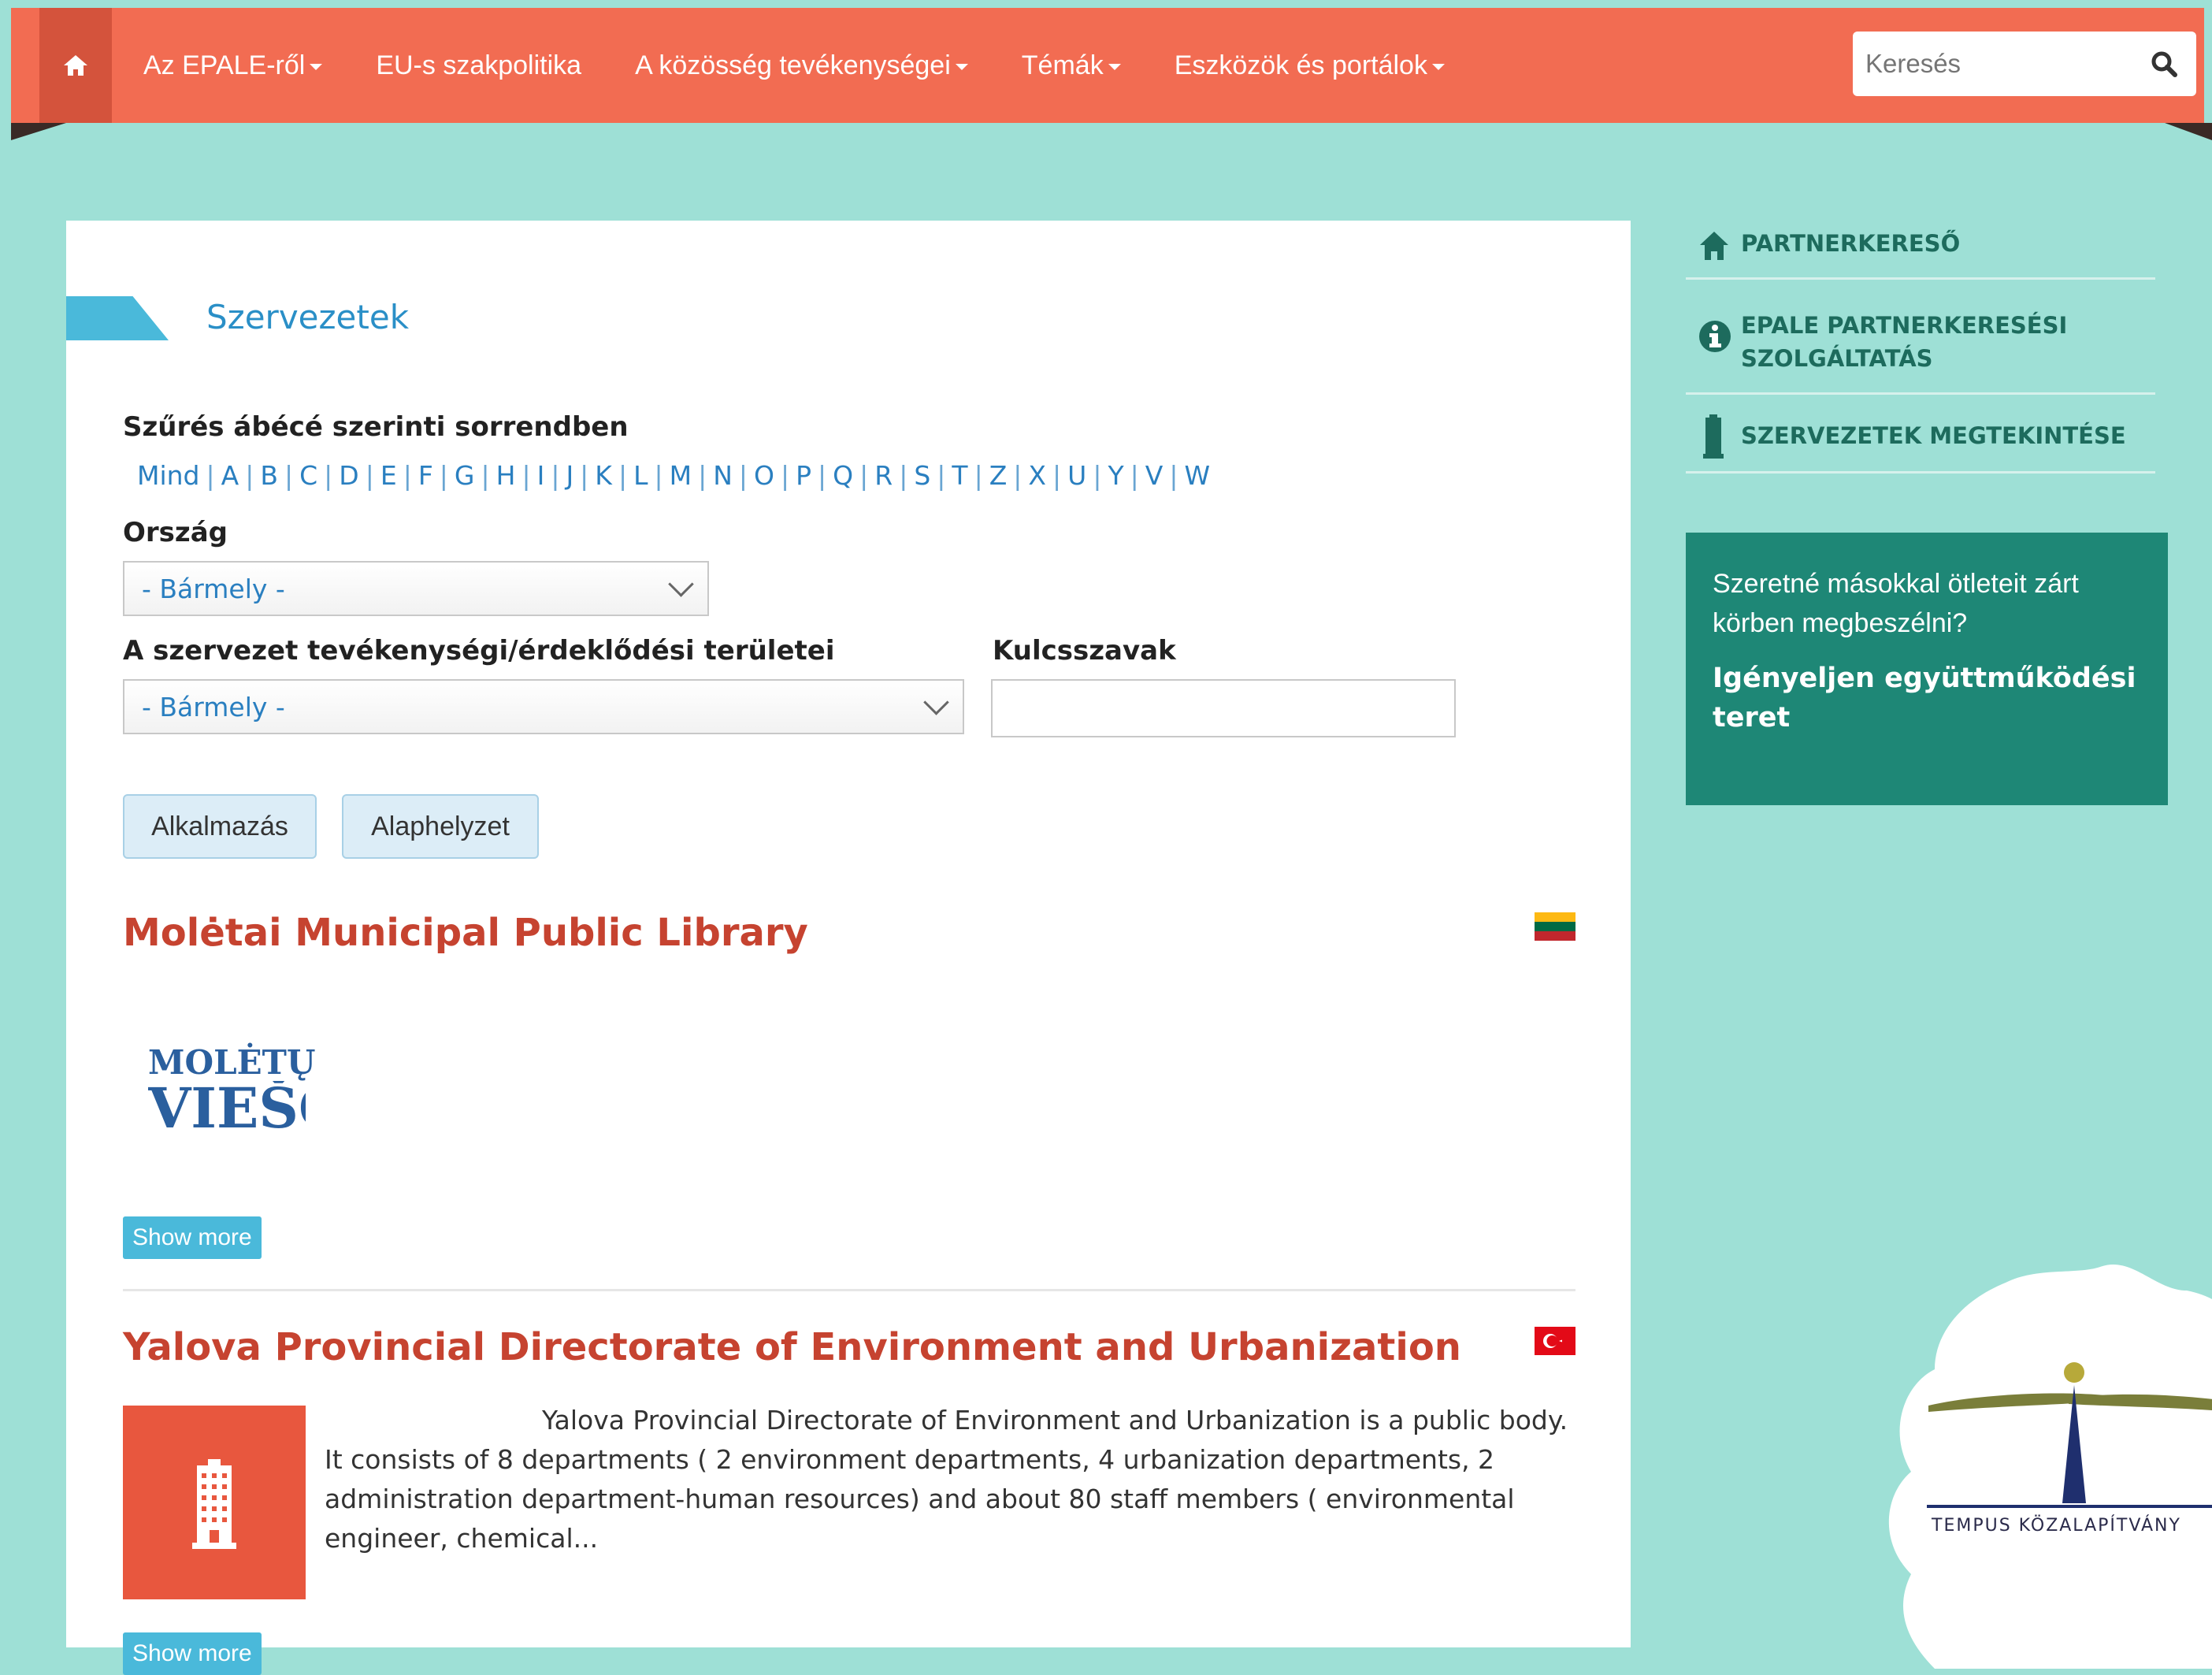  I want to click on alphabet-letter-r: R, so click(883, 475).